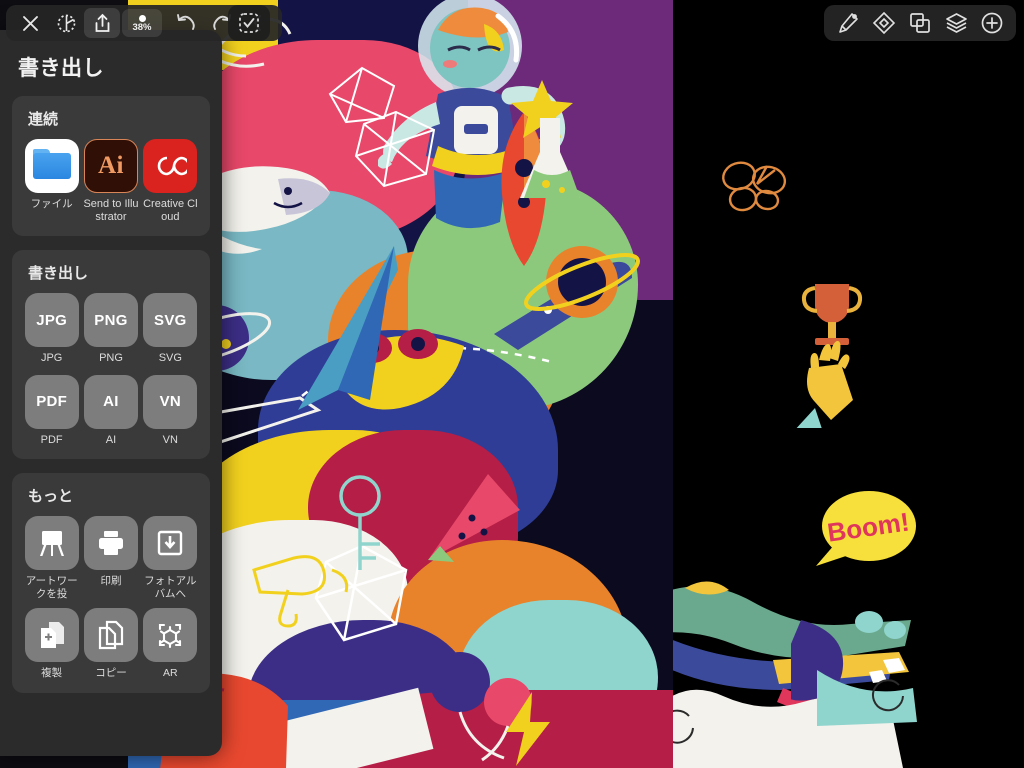 The height and width of the screenshot is (768, 1024). Describe the element at coordinates (110, 543) in the screenshot. I see `printer-icon` at that location.